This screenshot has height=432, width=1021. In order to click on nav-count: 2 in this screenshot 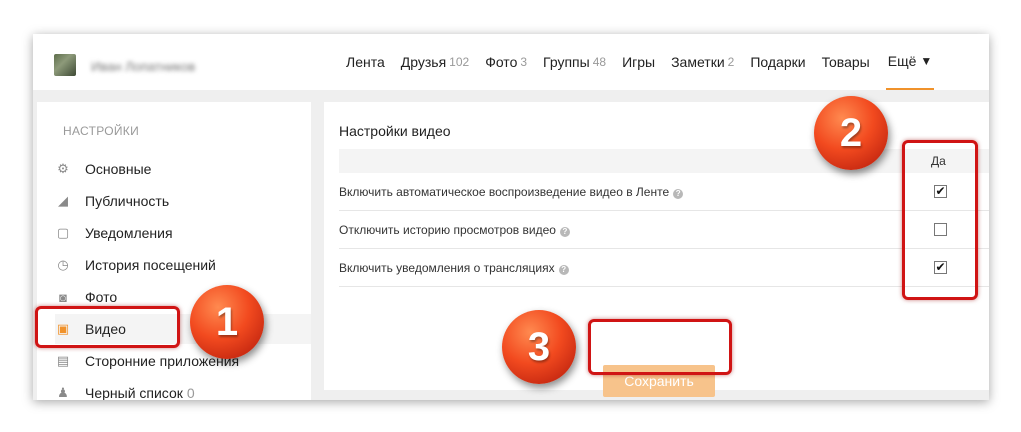, I will do `click(731, 62)`.